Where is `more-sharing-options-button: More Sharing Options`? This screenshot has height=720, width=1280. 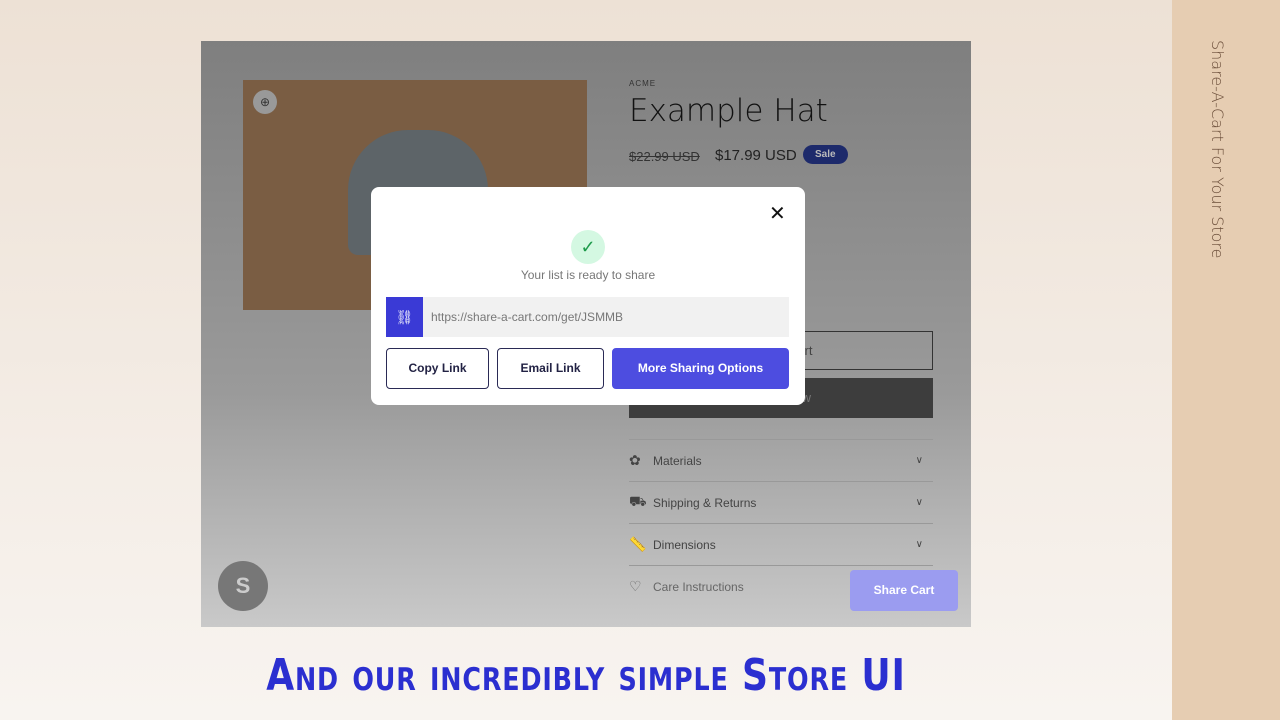 more-sharing-options-button: More Sharing Options is located at coordinates (700, 368).